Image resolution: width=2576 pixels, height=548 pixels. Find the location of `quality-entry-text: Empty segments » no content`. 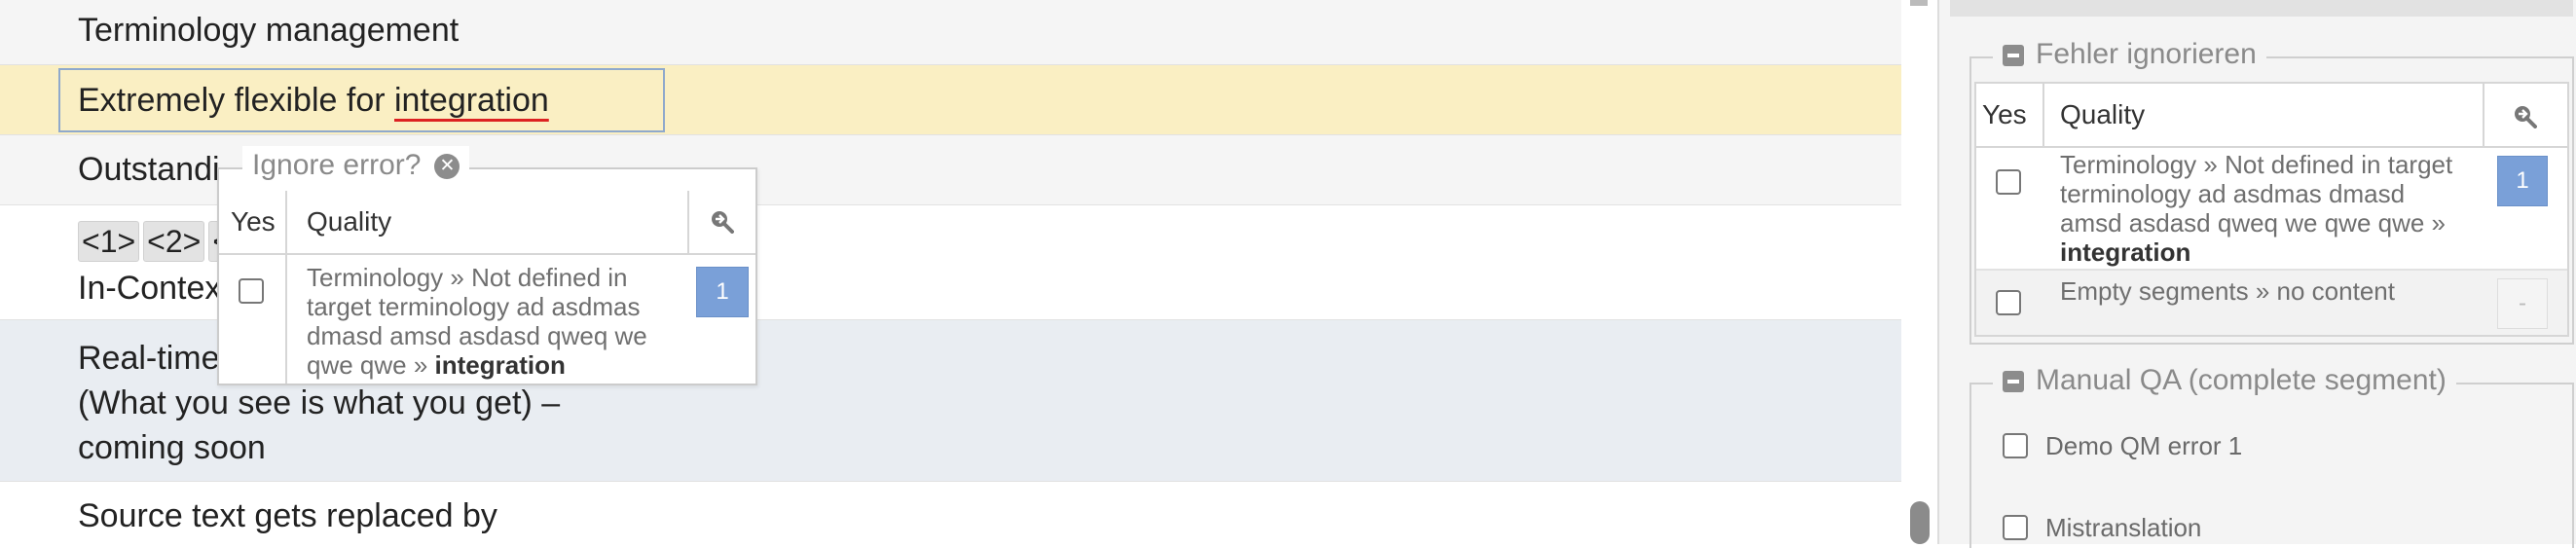

quality-entry-text: Empty segments » no content is located at coordinates (2227, 291).